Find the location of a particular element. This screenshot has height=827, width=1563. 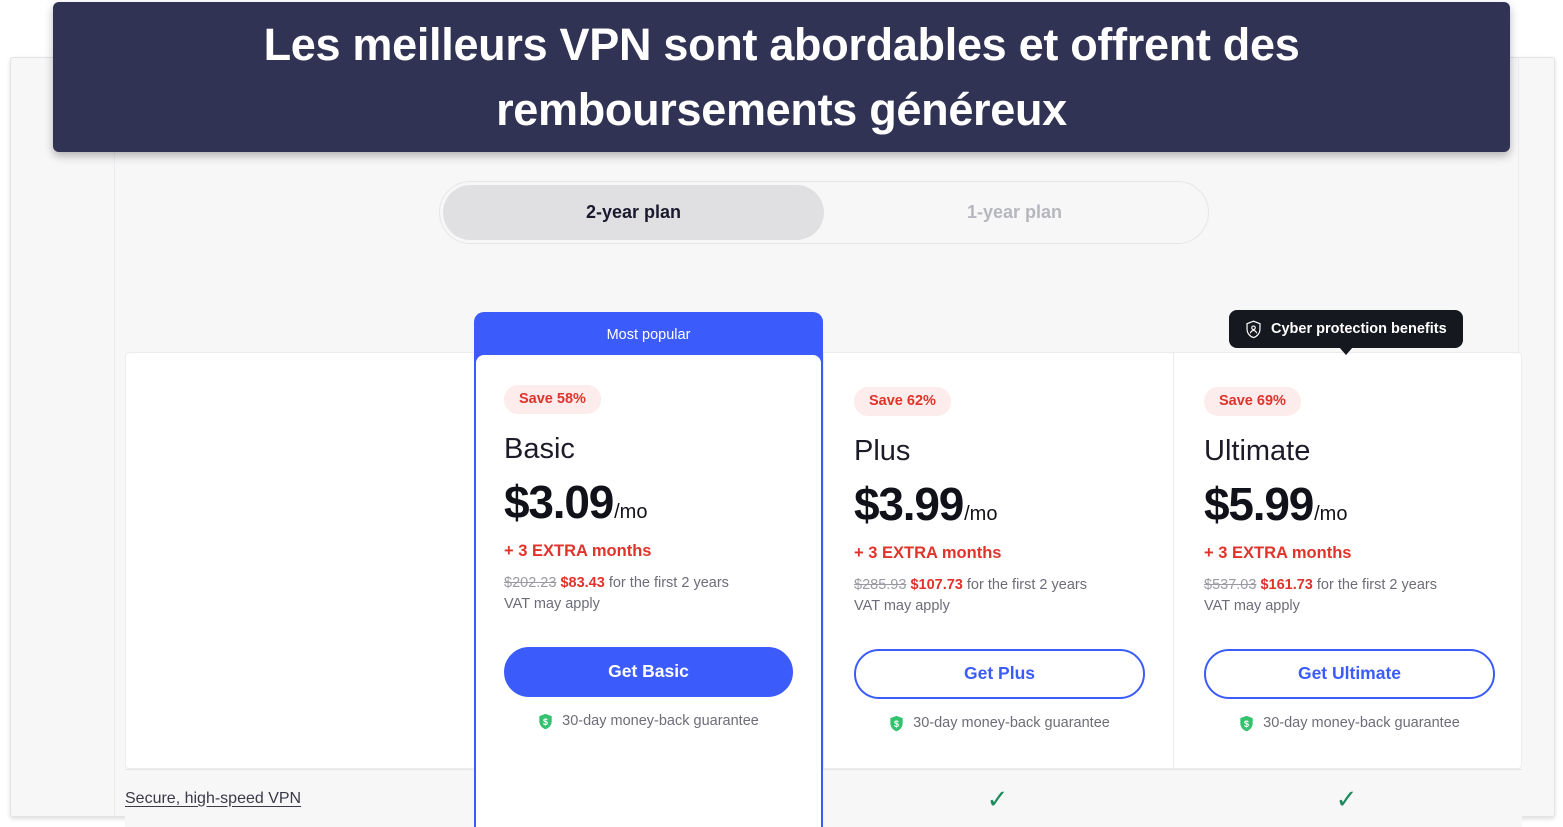

get-plus-button: Get Plus is located at coordinates (999, 673).